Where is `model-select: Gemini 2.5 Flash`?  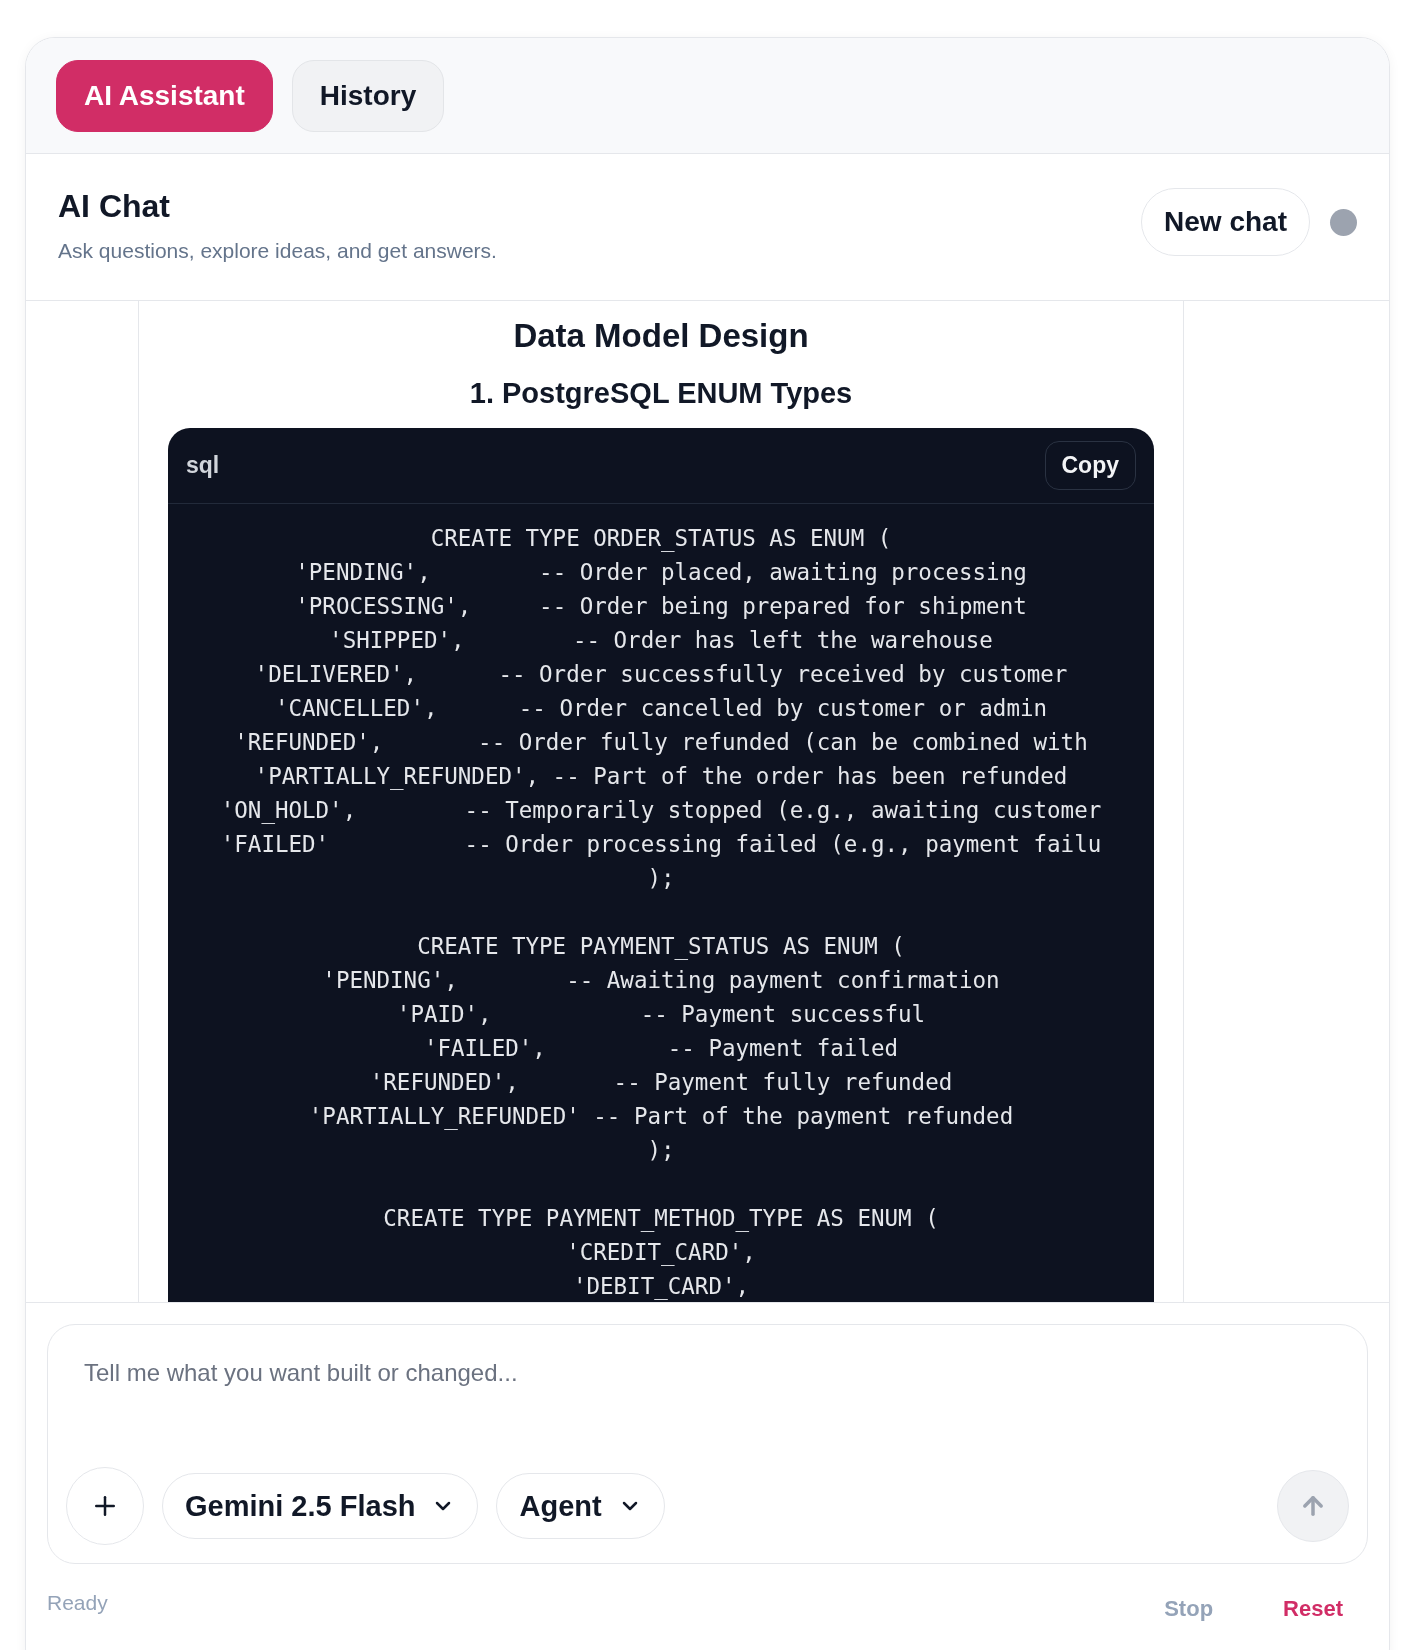
model-select: Gemini 2.5 Flash is located at coordinates (320, 1506).